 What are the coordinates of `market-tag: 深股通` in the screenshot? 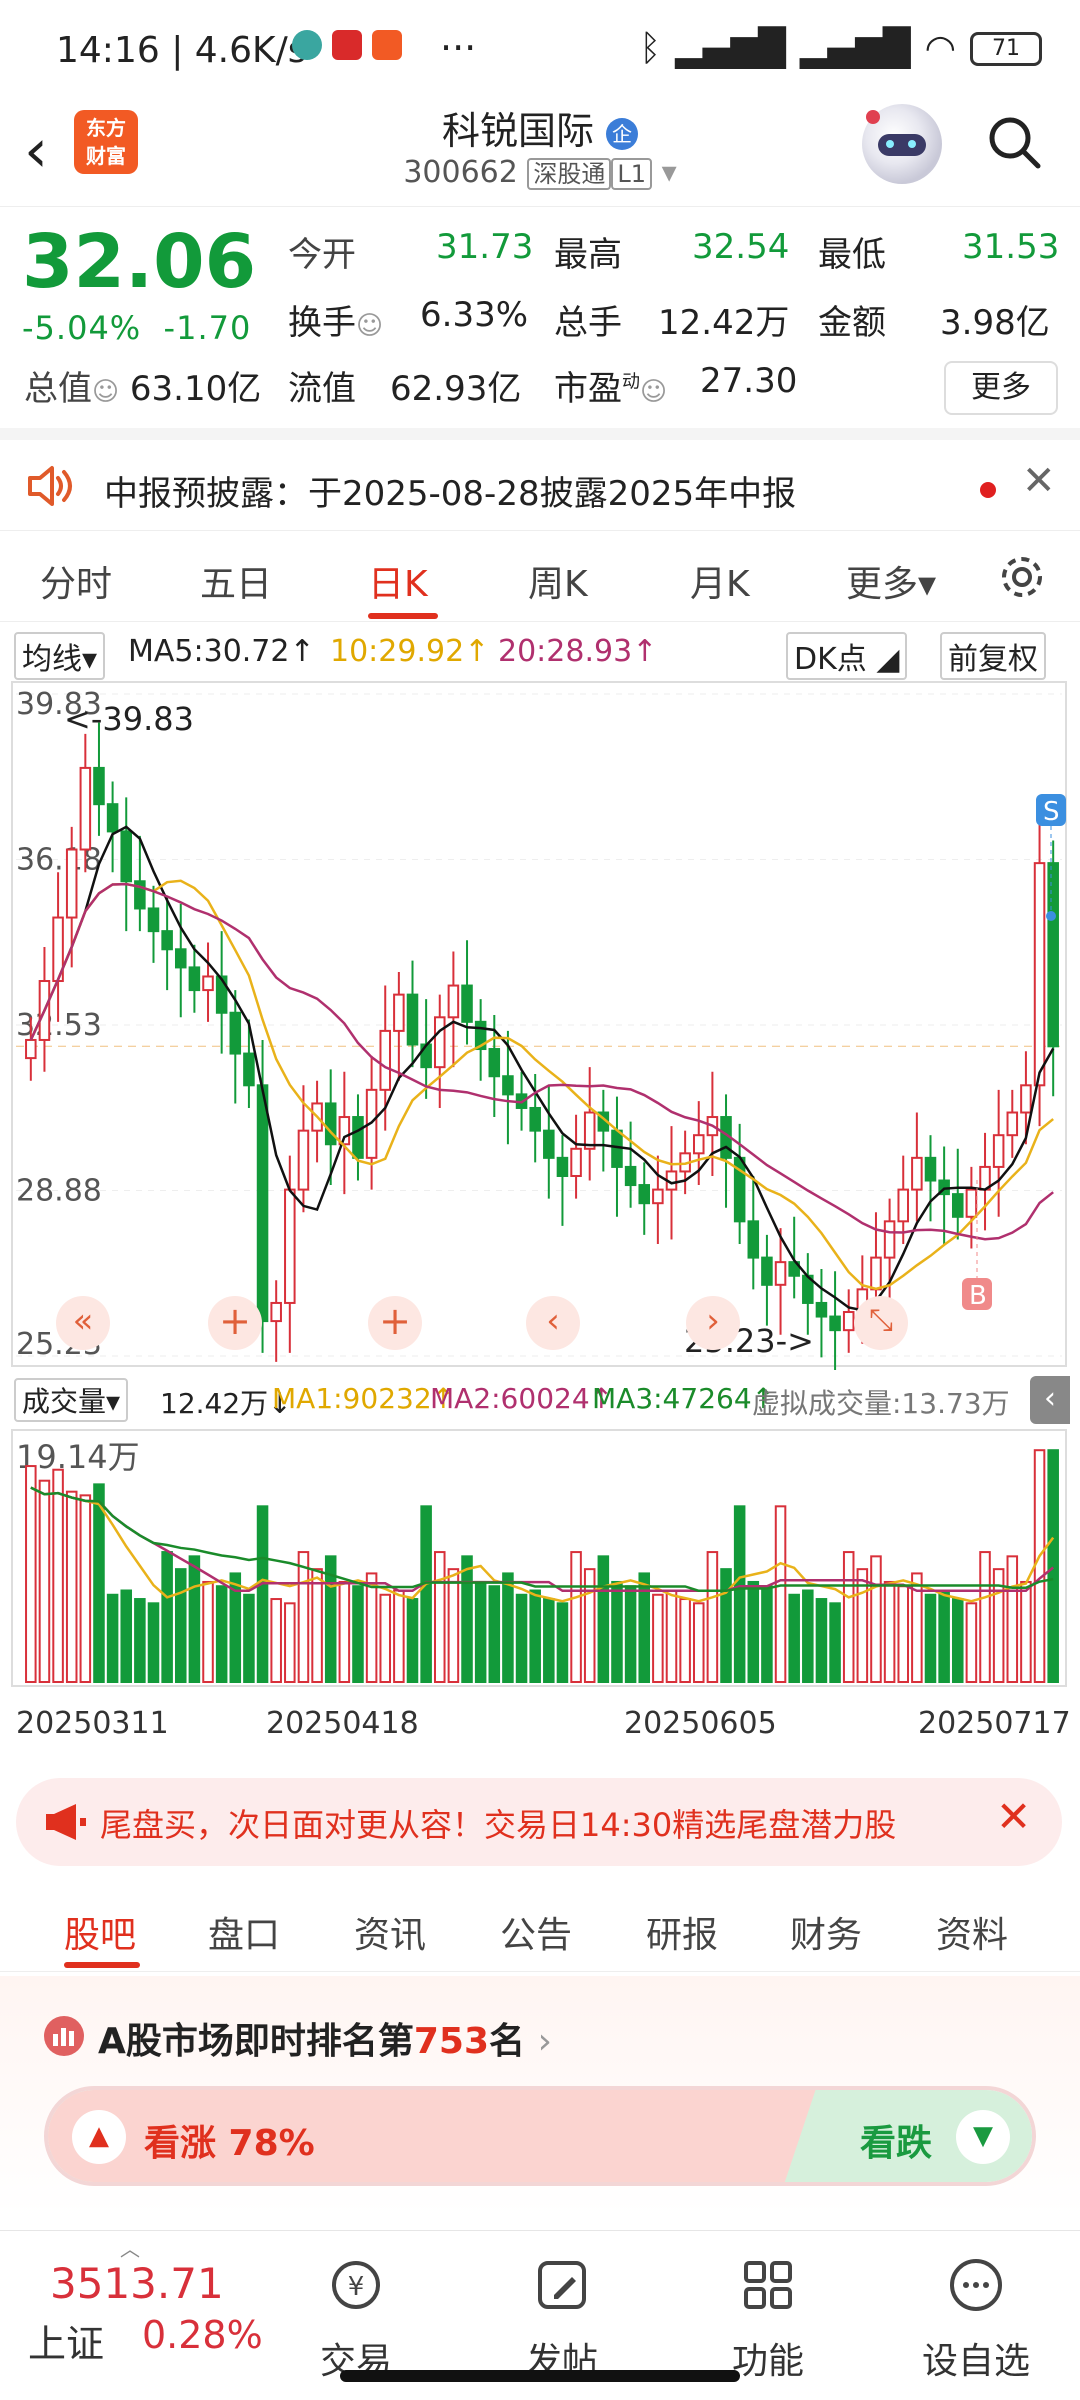 It's located at (569, 174).